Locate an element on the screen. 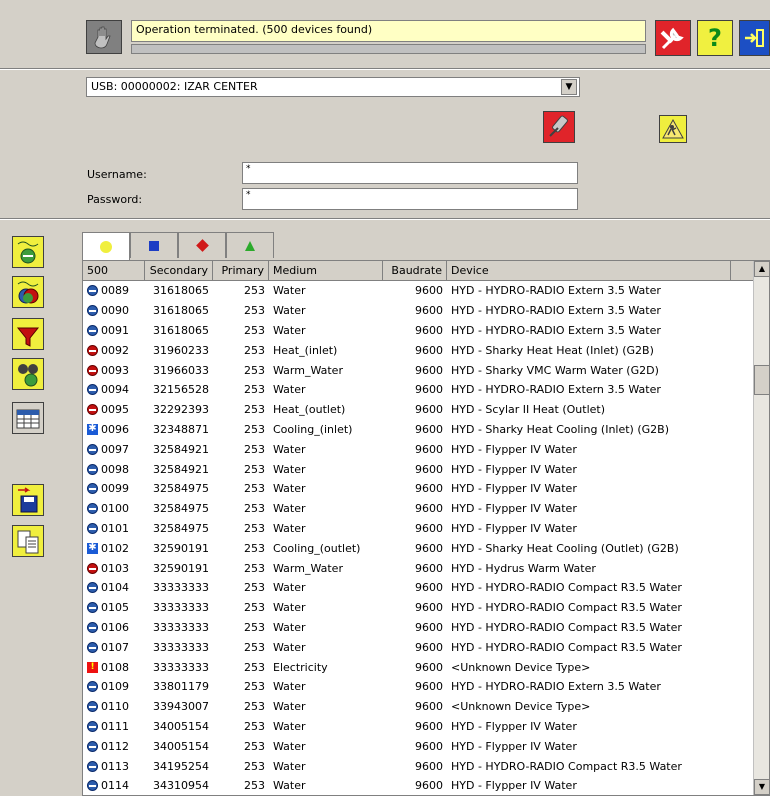  username-field: * is located at coordinates (410, 173).